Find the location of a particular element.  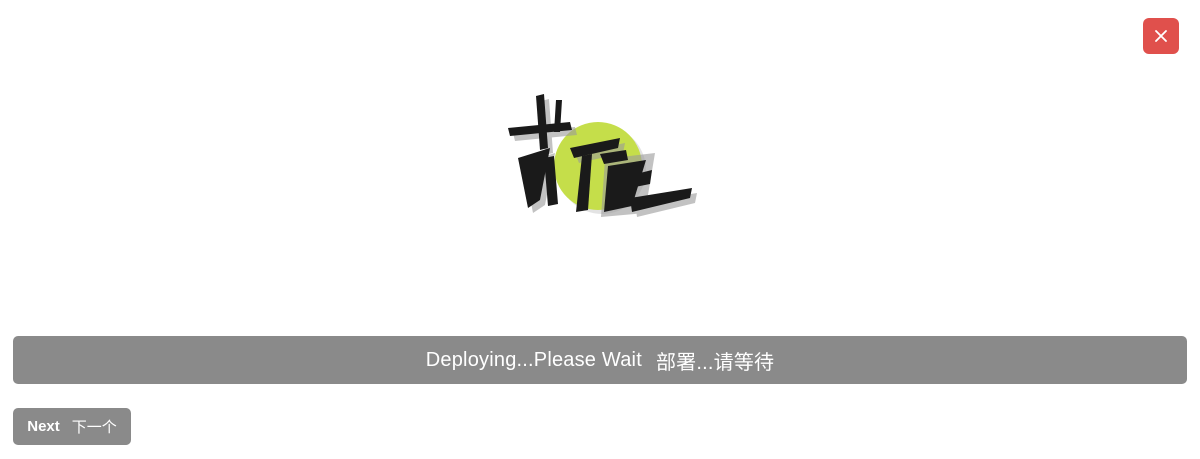

close-button is located at coordinates (1161, 36).